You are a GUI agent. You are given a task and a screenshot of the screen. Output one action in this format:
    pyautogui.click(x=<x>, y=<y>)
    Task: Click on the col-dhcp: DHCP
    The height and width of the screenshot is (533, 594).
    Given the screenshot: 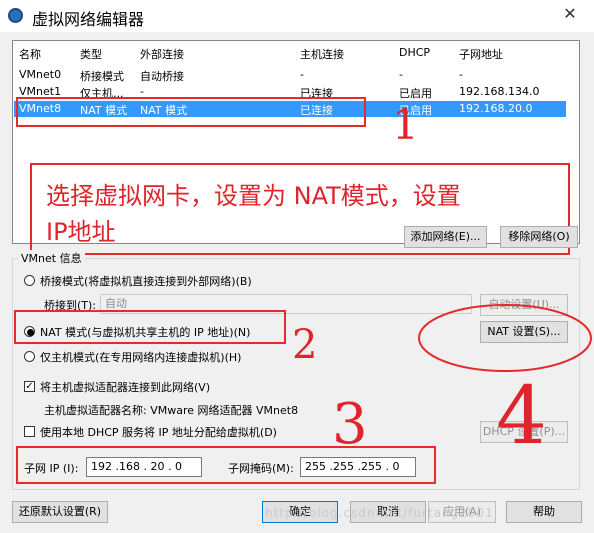 What is the action you would take?
    pyautogui.click(x=414, y=52)
    